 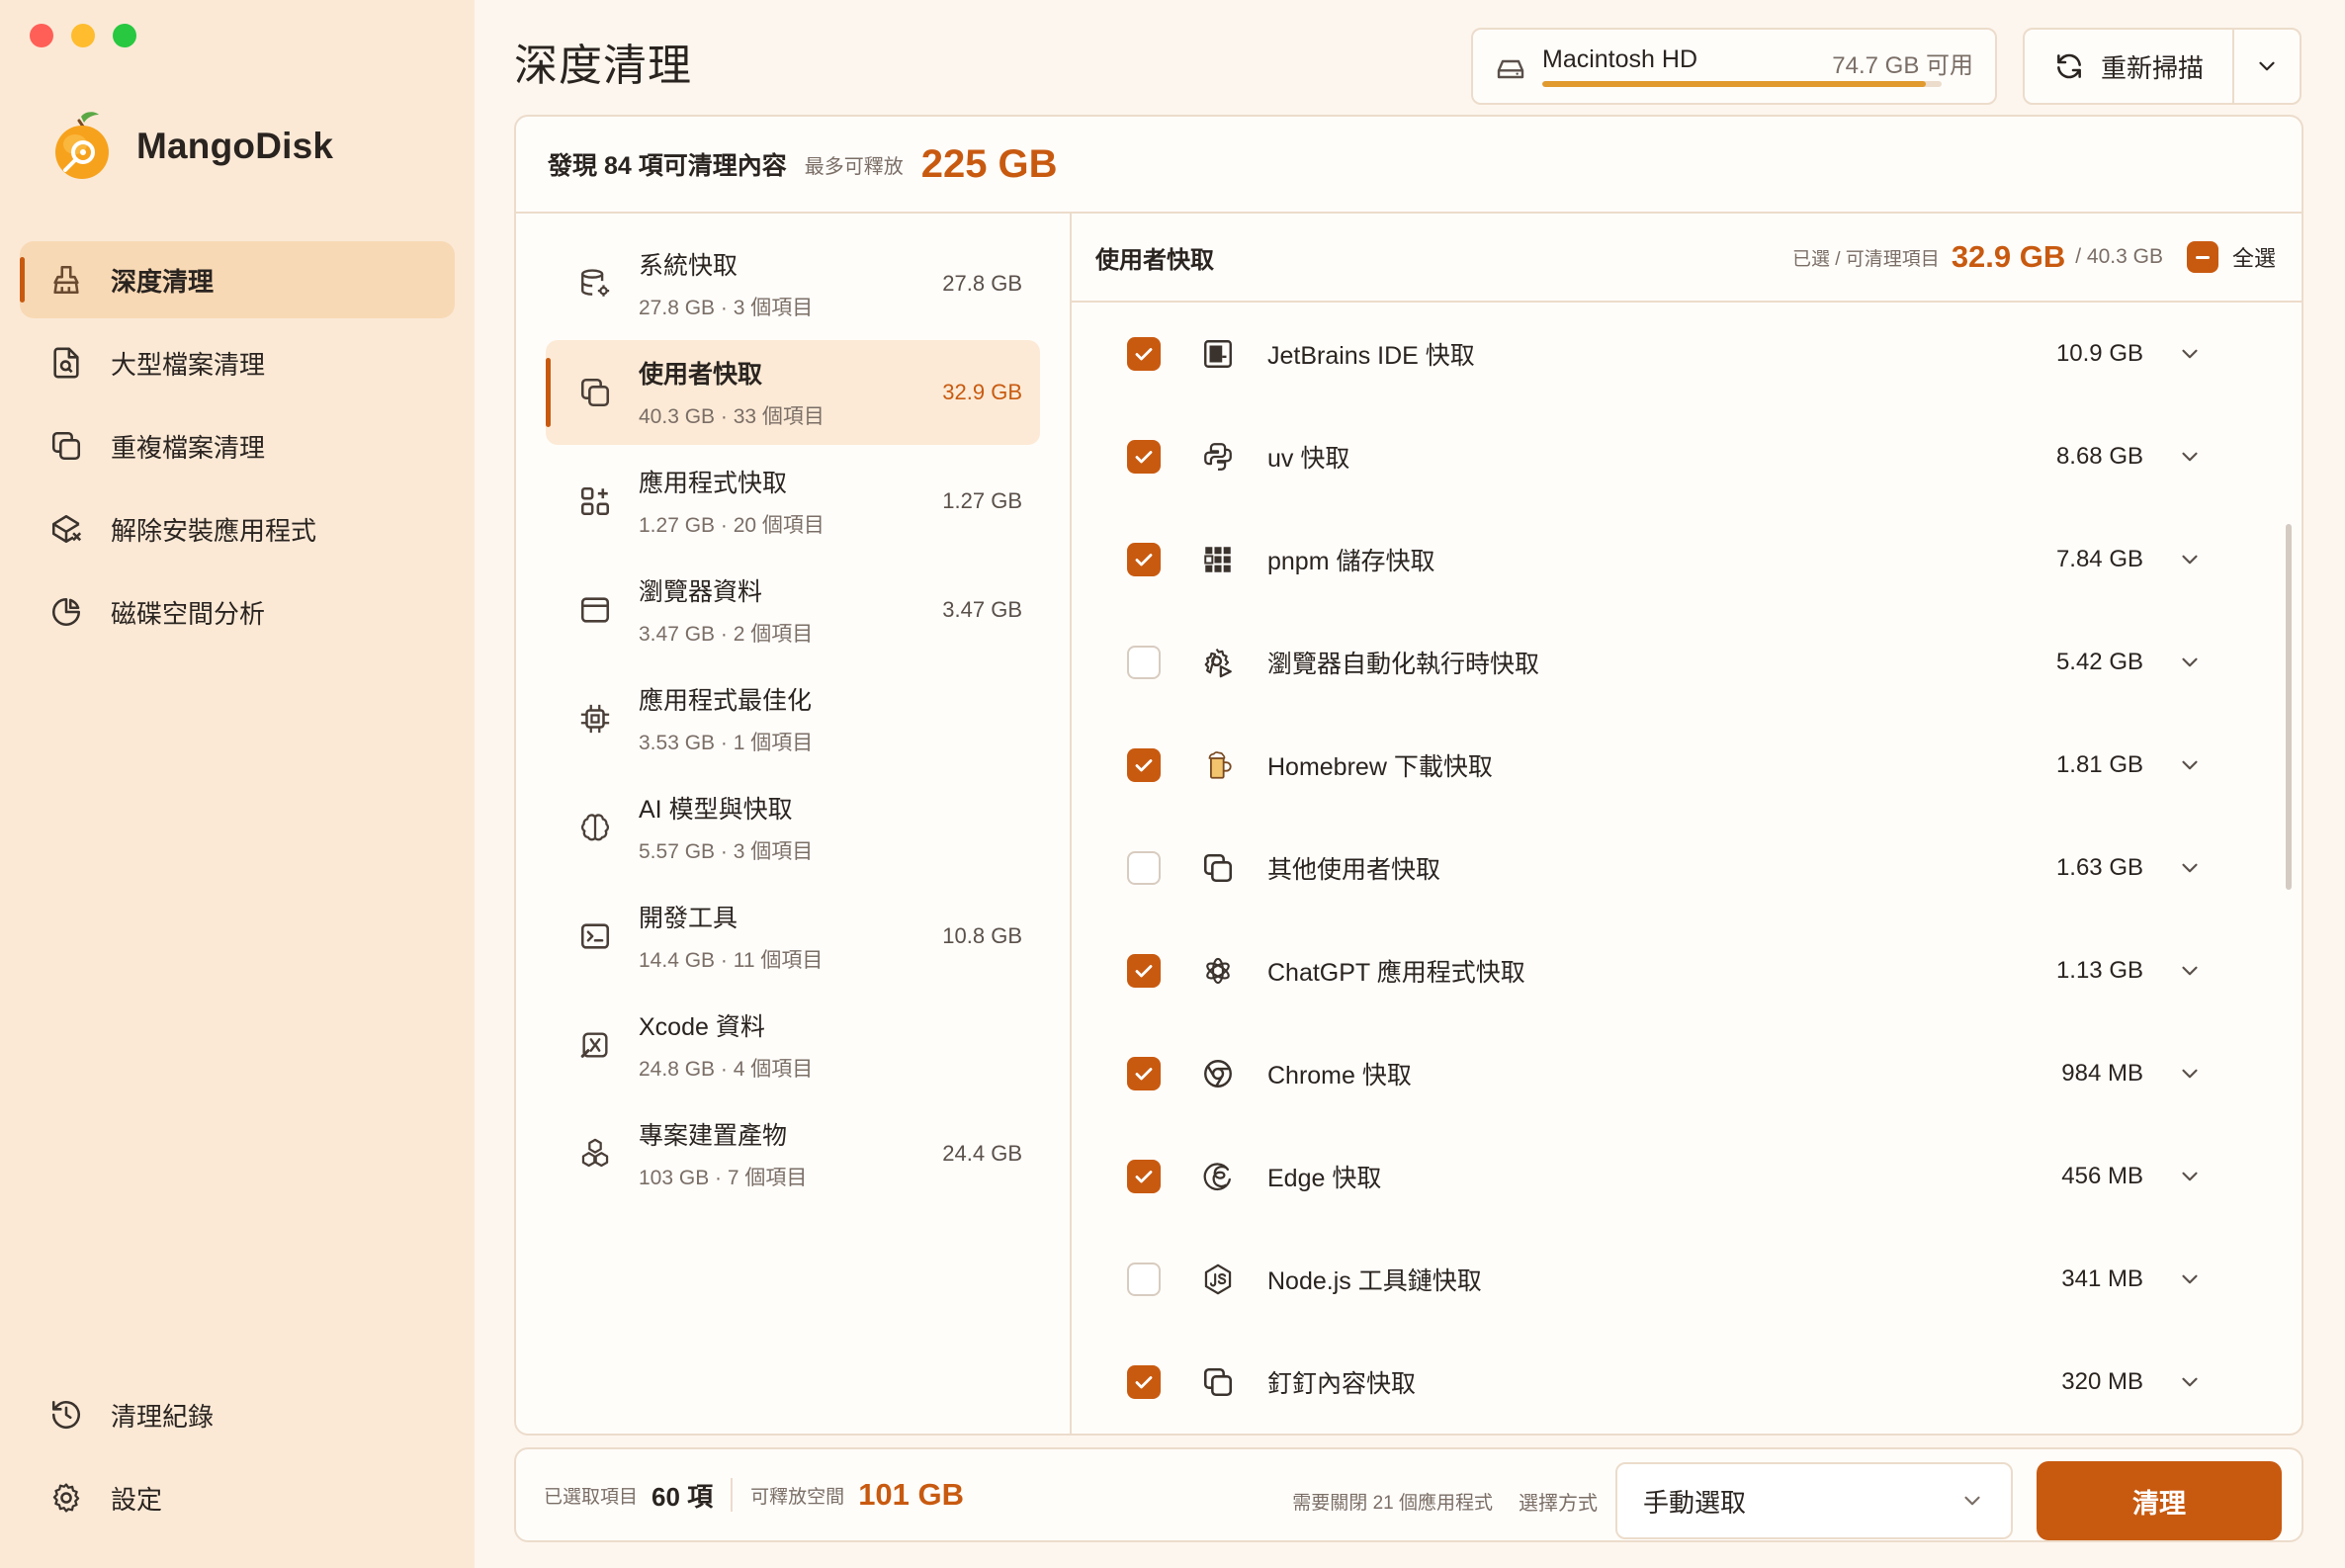 I want to click on cache-item-row: 瀏覽器自動化執行時快取 5.42 GB, so click(x=1672, y=662).